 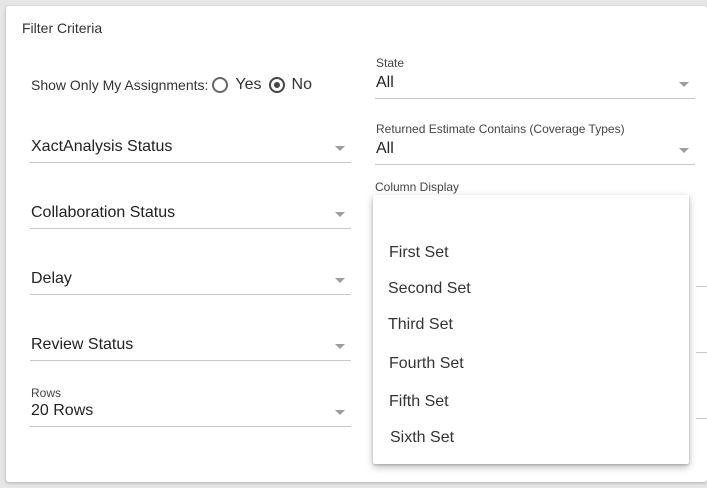 What do you see at coordinates (417, 187) in the screenshot?
I see `column-display-label: Column Display` at bounding box center [417, 187].